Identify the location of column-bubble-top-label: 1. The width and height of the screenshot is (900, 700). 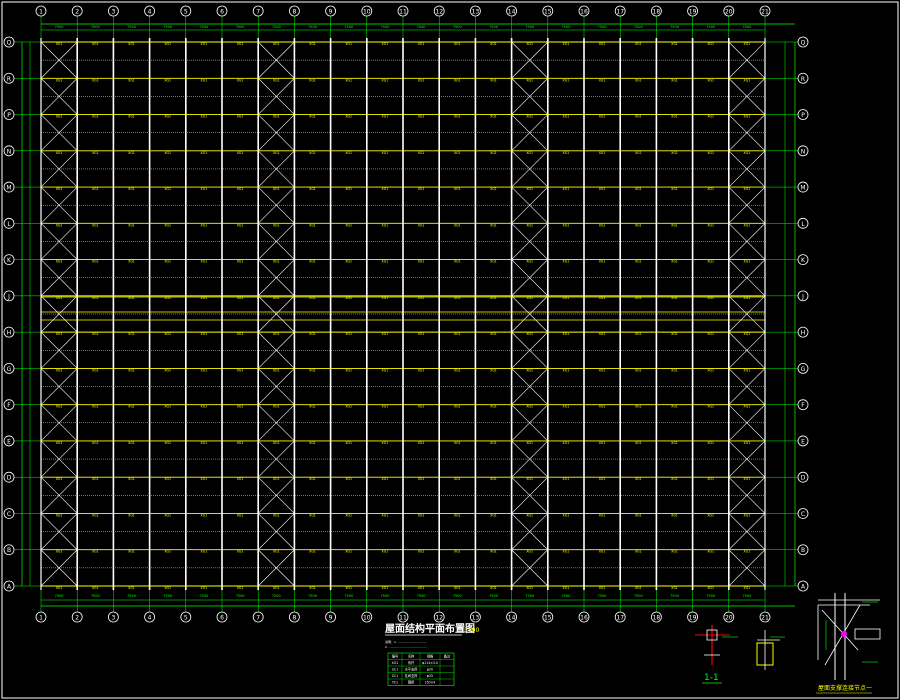
(41, 12).